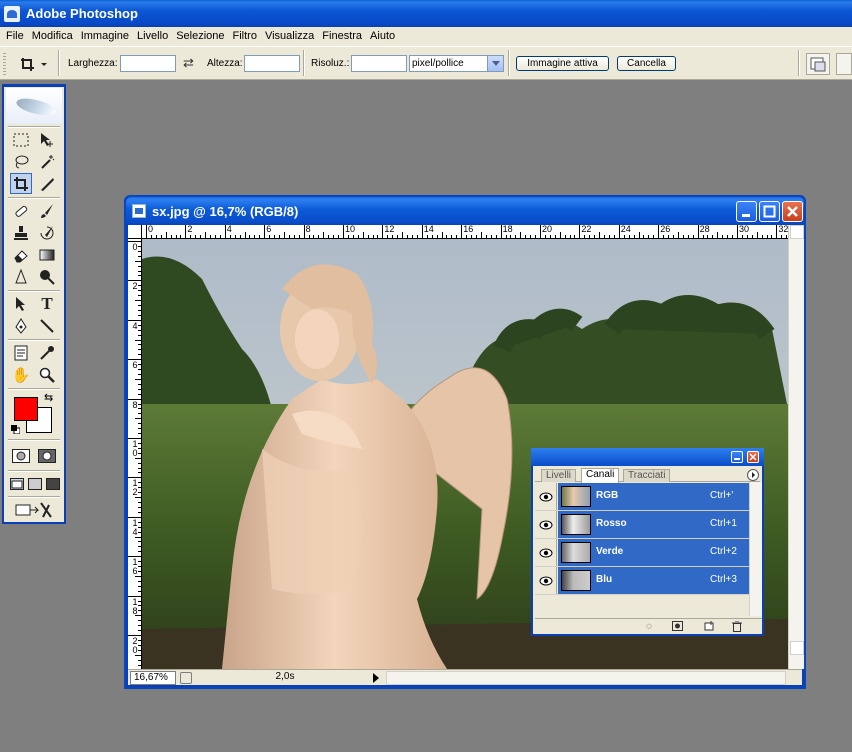  What do you see at coordinates (625, 229) in the screenshot?
I see `ruler-h-label: 24` at bounding box center [625, 229].